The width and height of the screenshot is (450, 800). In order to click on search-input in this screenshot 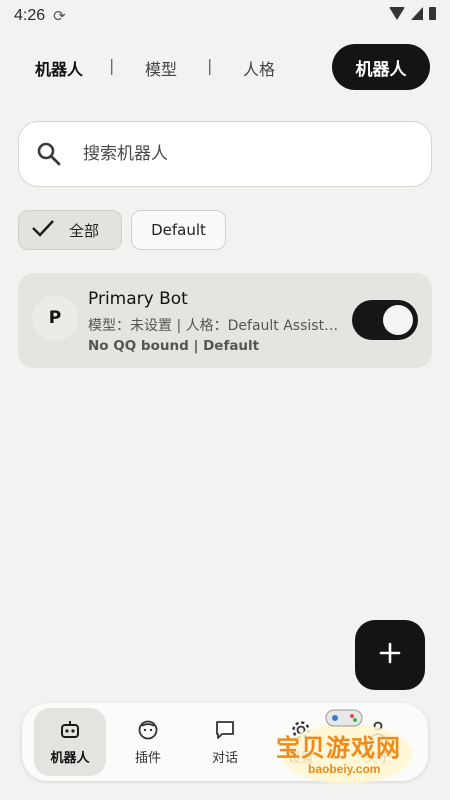, I will do `click(233, 154)`.